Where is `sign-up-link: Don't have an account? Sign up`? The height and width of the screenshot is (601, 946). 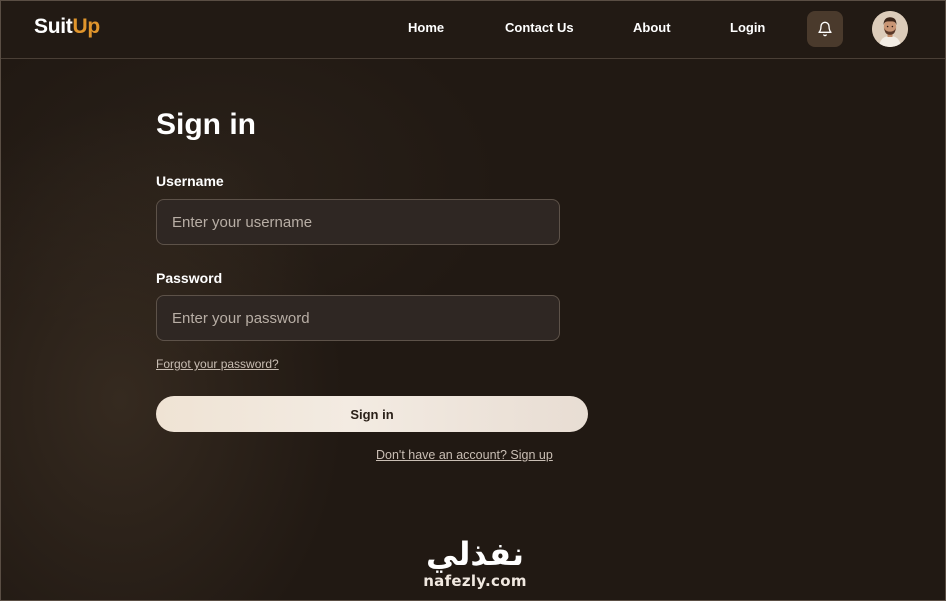 sign-up-link: Don't have an account? Sign up is located at coordinates (464, 455).